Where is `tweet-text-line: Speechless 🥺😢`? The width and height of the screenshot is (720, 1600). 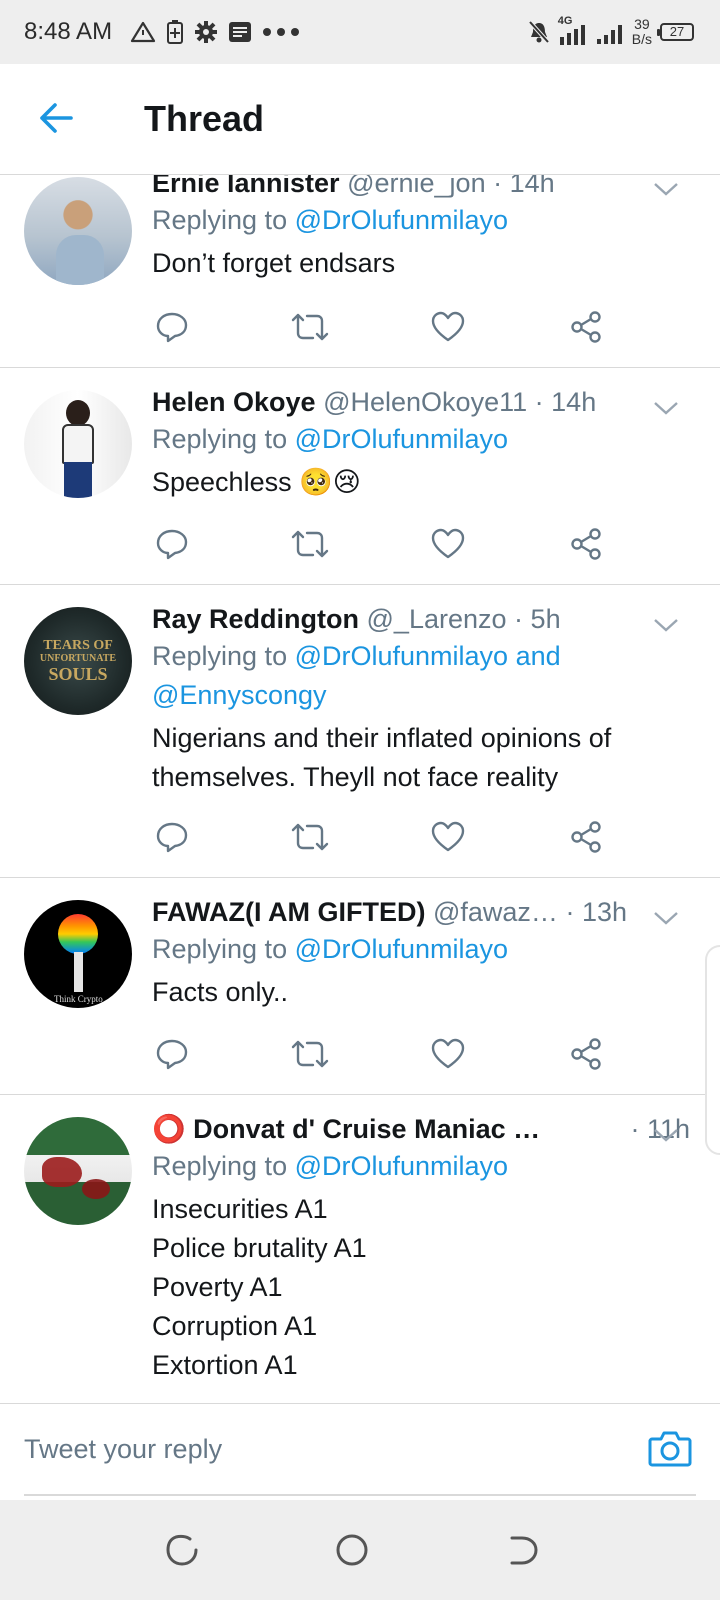
tweet-text-line: Speechless 🥺😢 is located at coordinates (256, 482).